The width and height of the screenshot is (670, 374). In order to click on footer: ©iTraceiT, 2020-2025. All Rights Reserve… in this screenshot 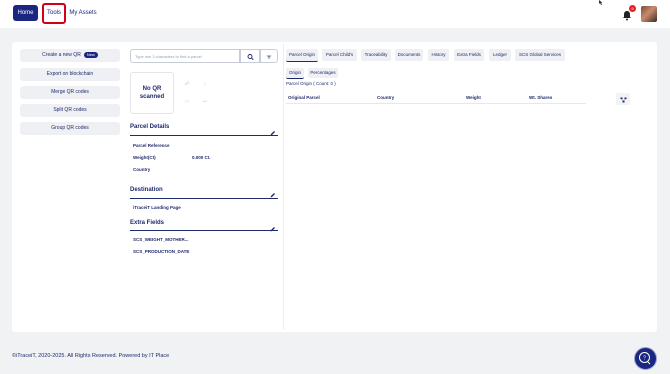, I will do `click(90, 356)`.